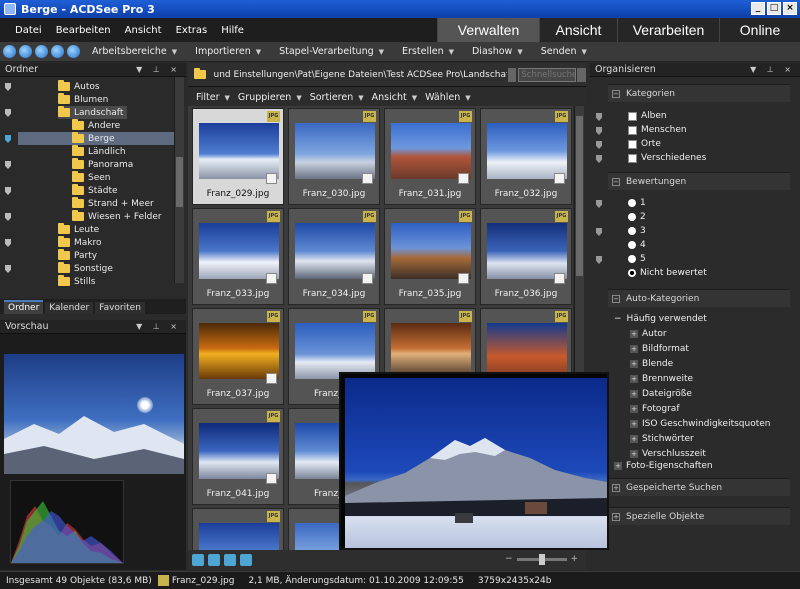 The image size is (800, 589). What do you see at coordinates (790, 8) in the screenshot?
I see `close-button: ×` at bounding box center [790, 8].